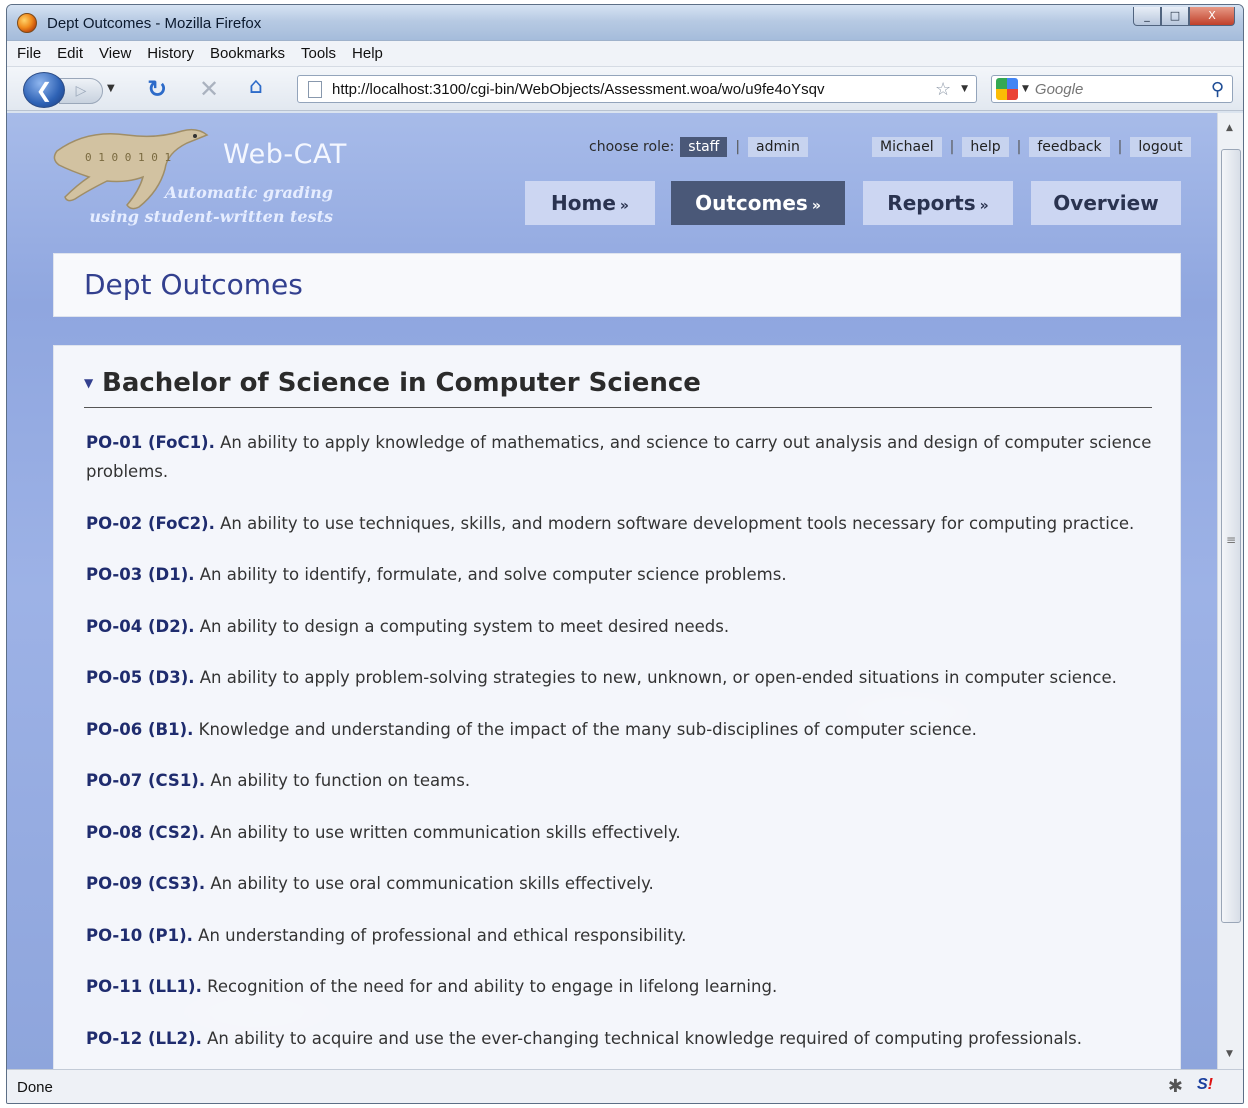  I want to click on menu-view: View, so click(115, 53).